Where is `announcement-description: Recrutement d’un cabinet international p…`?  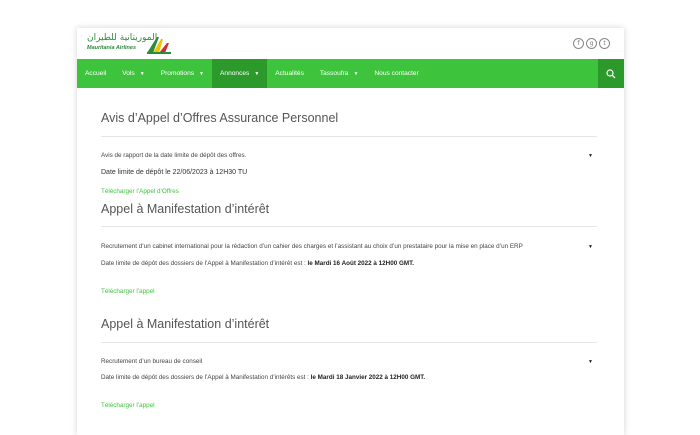
announcement-description: Recrutement d’un cabinet international p… is located at coordinates (312, 246).